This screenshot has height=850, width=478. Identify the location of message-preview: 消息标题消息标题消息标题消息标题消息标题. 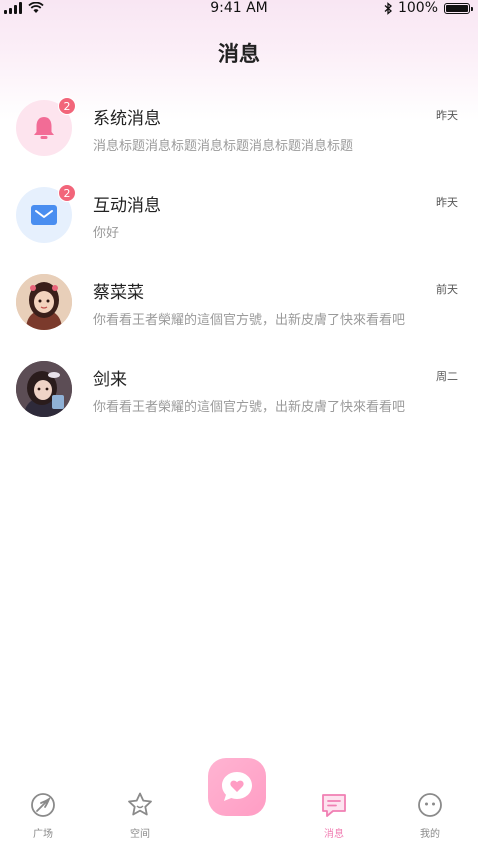
(223, 146).